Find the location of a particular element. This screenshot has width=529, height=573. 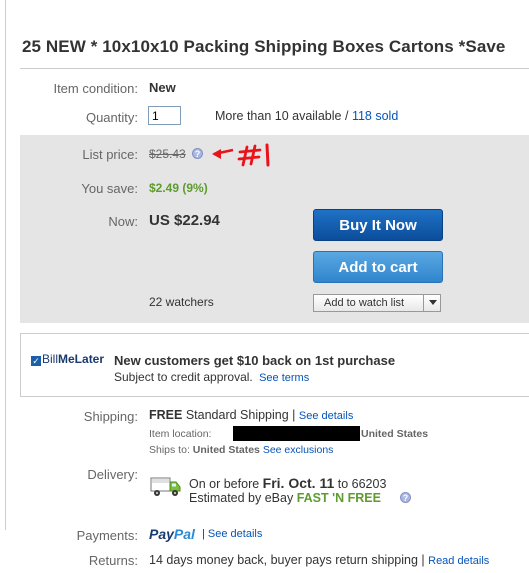

delivery-prefix: On or before is located at coordinates (224, 484).